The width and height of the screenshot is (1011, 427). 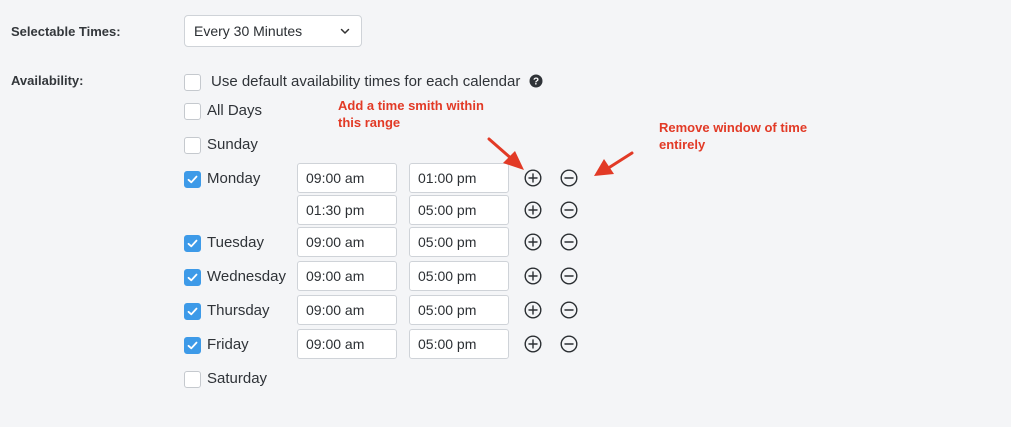 I want to click on friday-range-1-end: 05:00 pm, so click(x=459, y=344).